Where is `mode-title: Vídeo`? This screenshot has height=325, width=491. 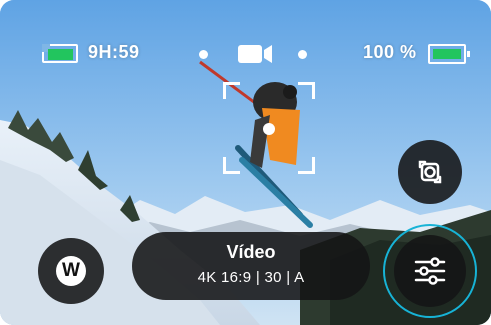 mode-title: Vídeo is located at coordinates (251, 252).